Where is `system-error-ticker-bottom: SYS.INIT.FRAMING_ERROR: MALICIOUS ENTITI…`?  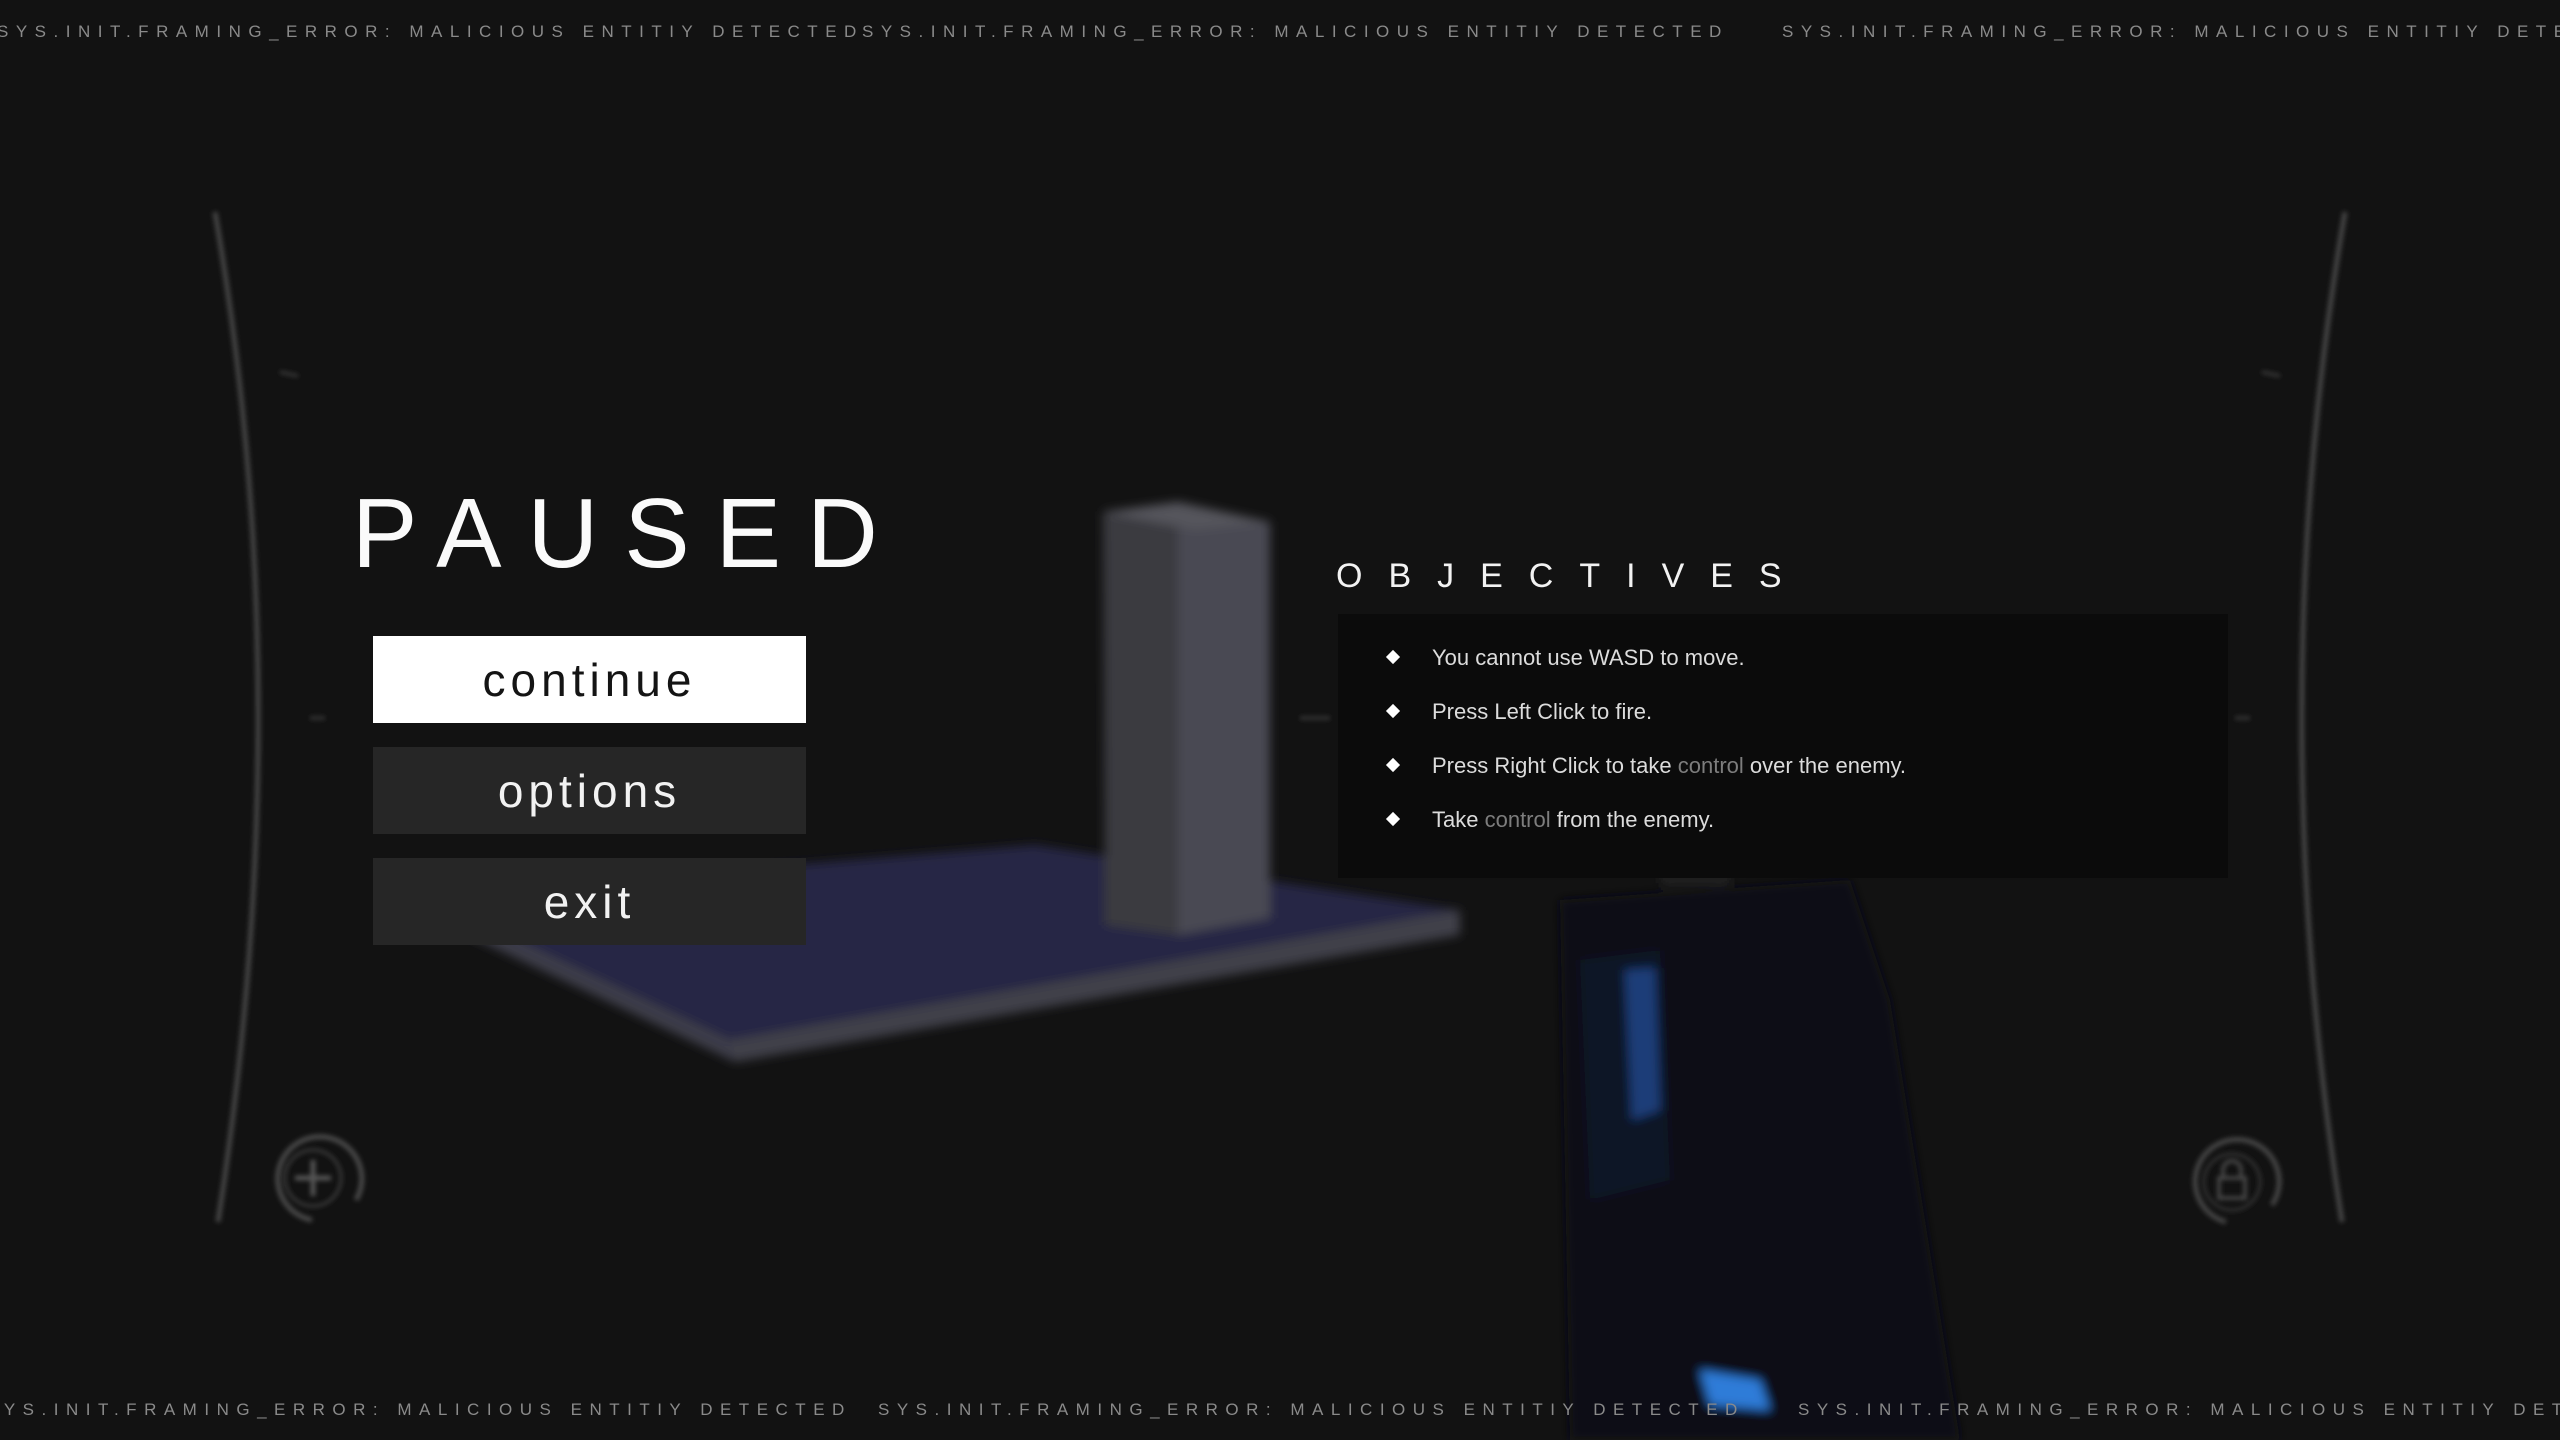
system-error-ticker-bottom: SYS.INIT.FRAMING_ERROR: MALICIOUS ENTITI… is located at coordinates (1280, 1412).